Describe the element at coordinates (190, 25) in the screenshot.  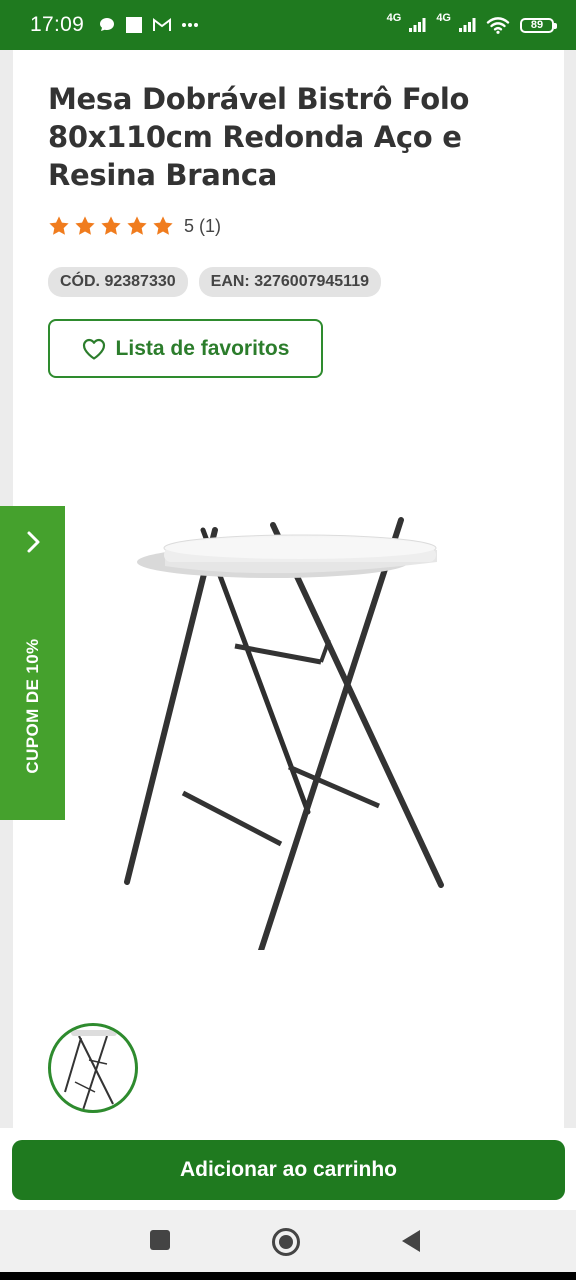
I see `more-dots-icon` at that location.